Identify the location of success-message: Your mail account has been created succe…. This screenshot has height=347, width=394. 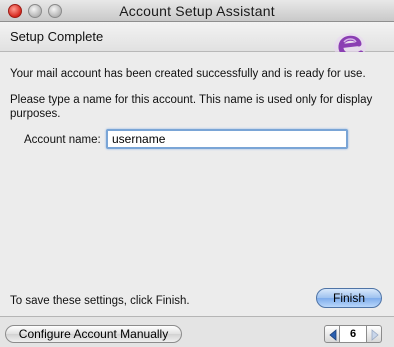
(188, 74).